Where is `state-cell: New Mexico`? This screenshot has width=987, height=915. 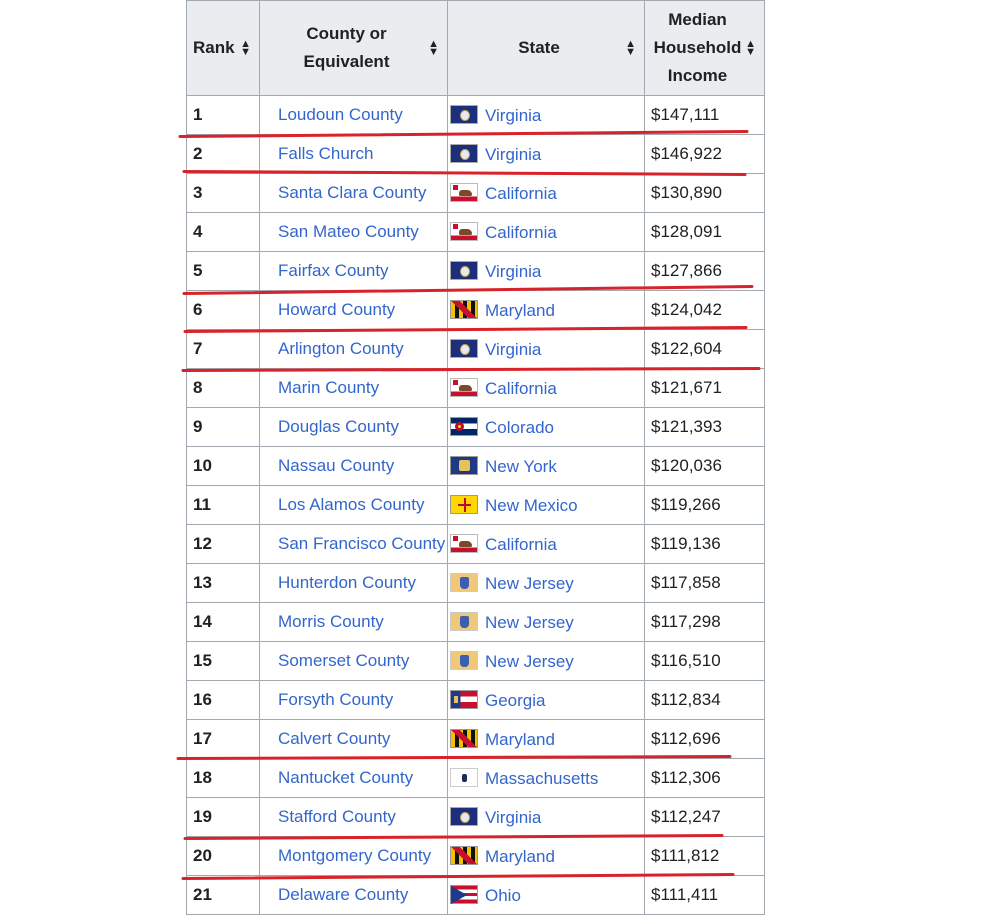
state-cell: New Mexico is located at coordinates (546, 505).